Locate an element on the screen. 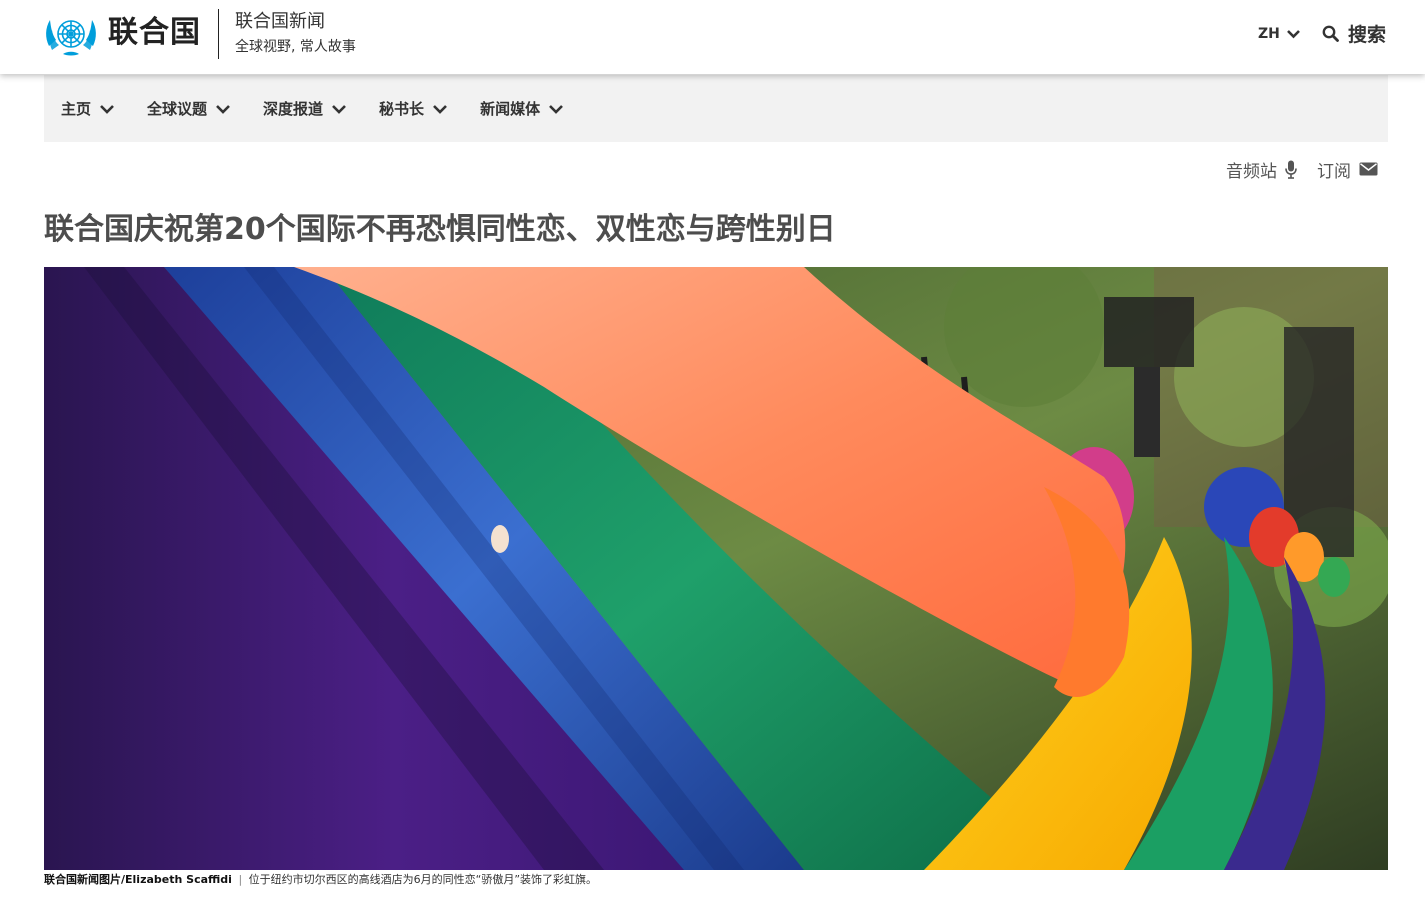 This screenshot has width=1425, height=913. subscribe-label: 订阅 is located at coordinates (1334, 171).